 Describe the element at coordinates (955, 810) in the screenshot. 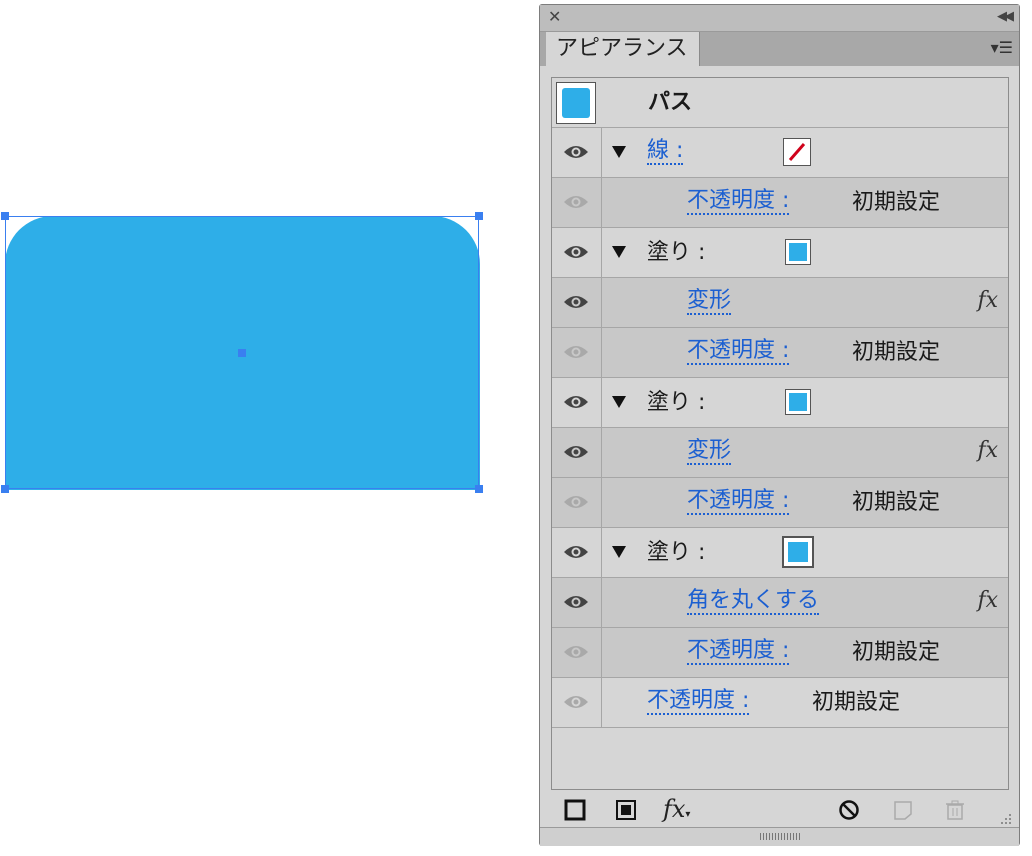

I see `trash-icon` at that location.